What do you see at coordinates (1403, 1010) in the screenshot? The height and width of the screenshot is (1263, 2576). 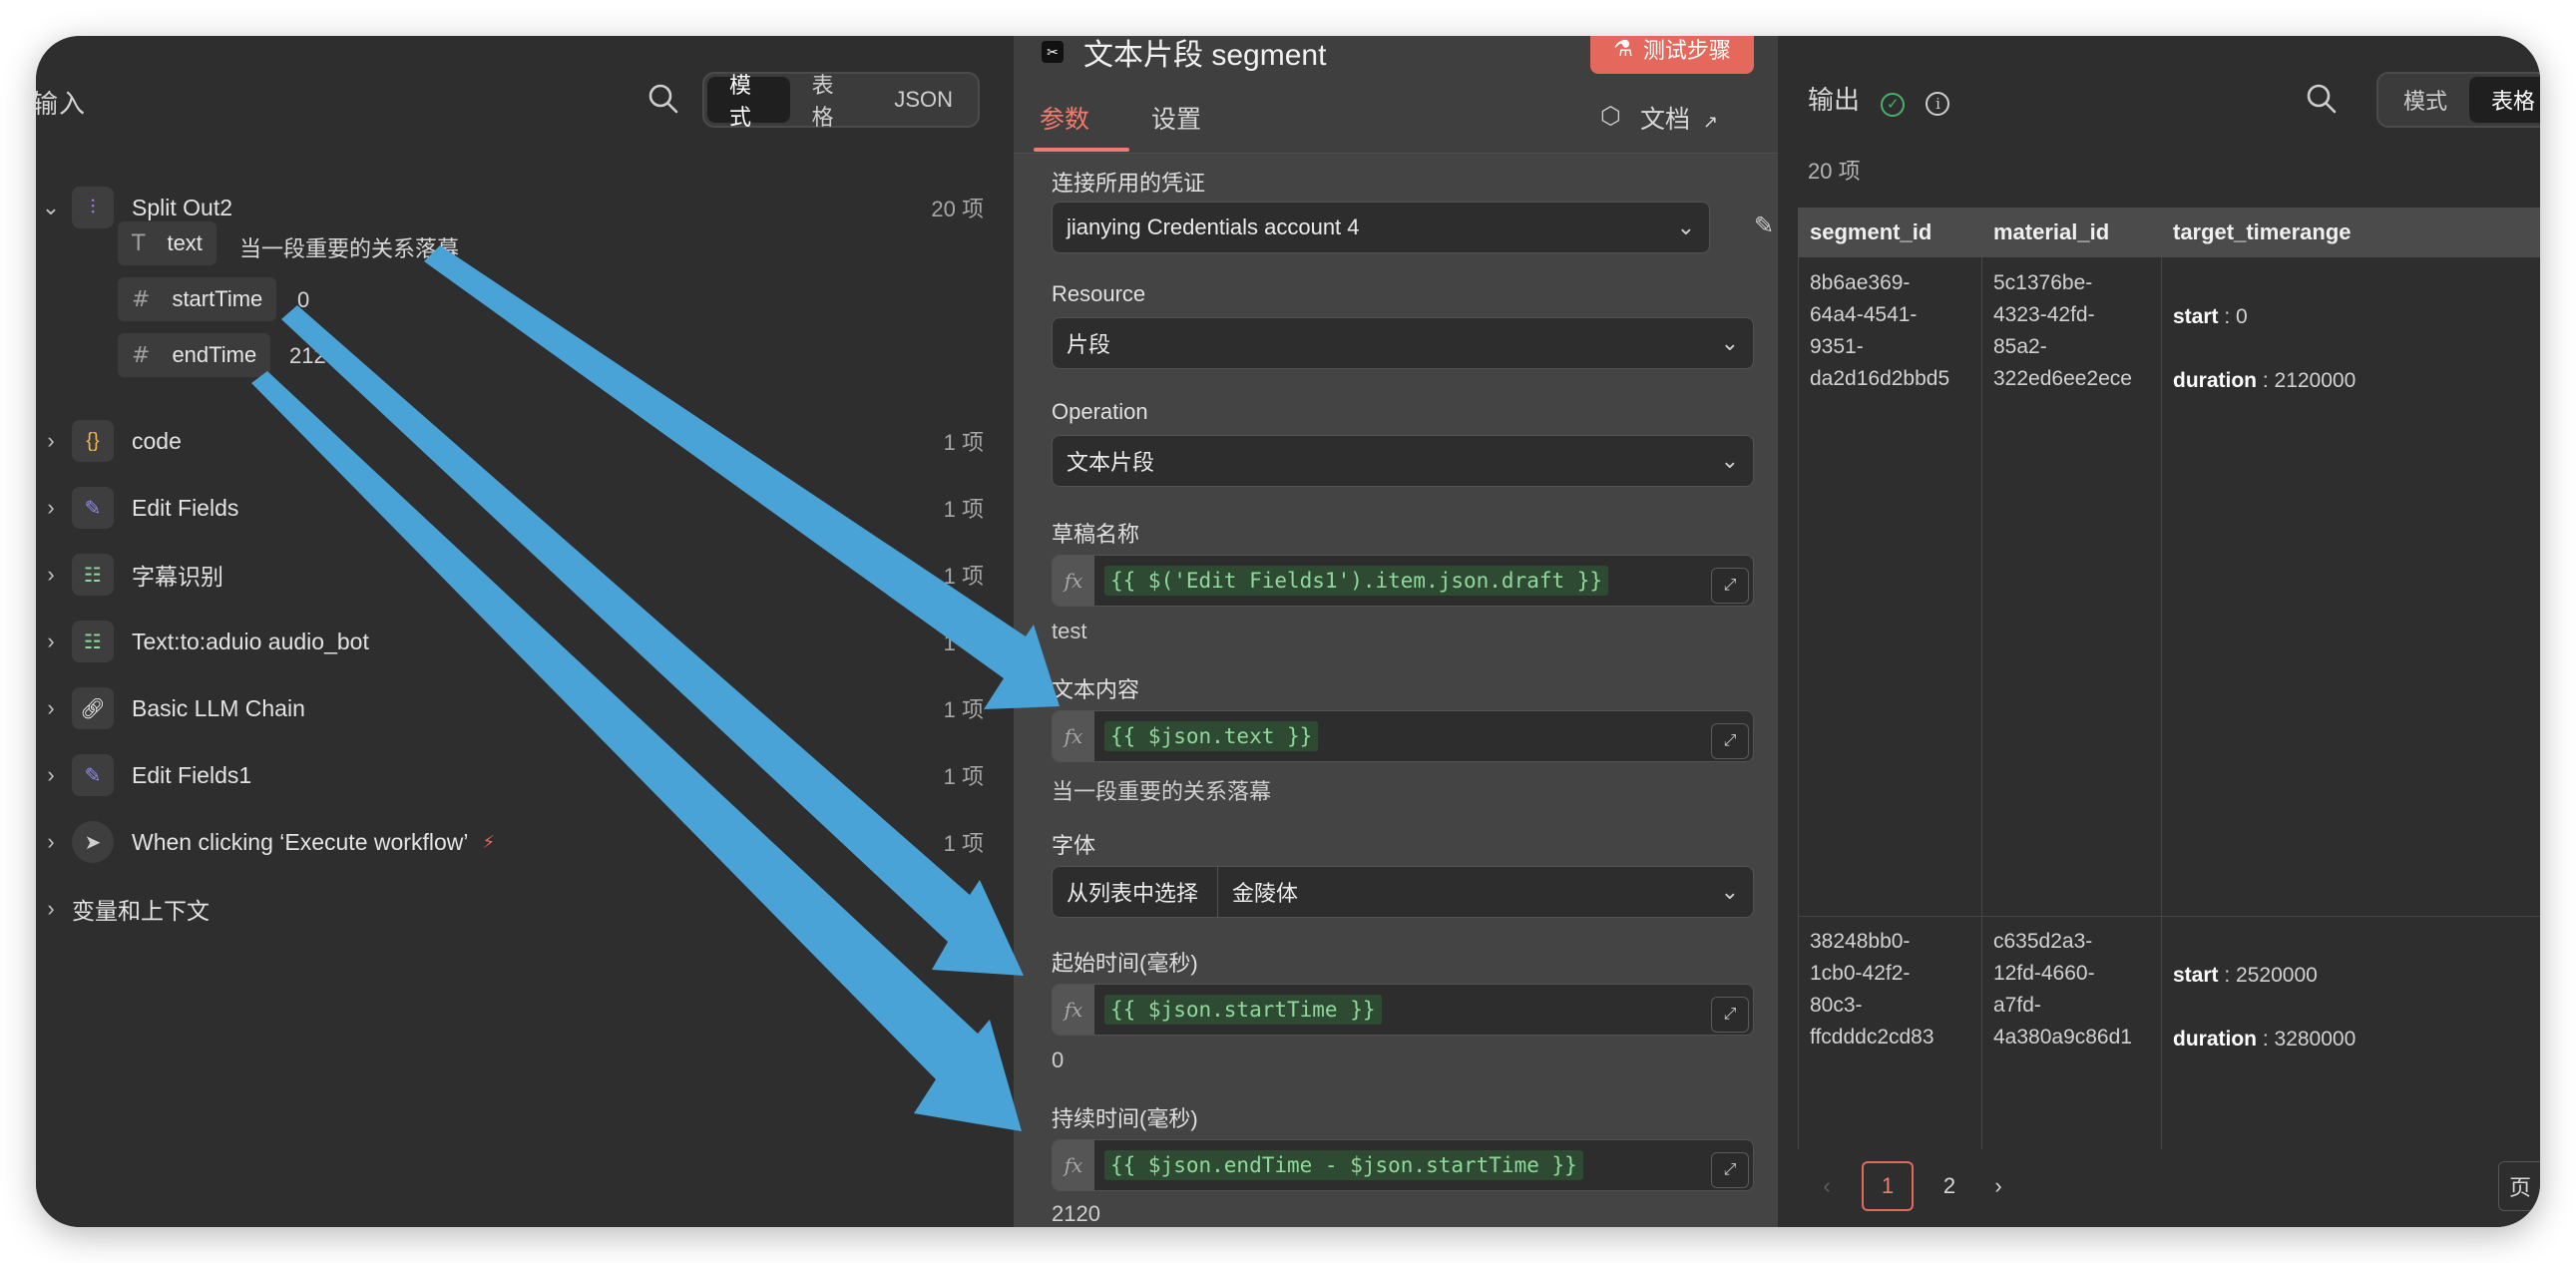 I see `start-time-expression: fx {{ $json.startTime }} ⤢` at bounding box center [1403, 1010].